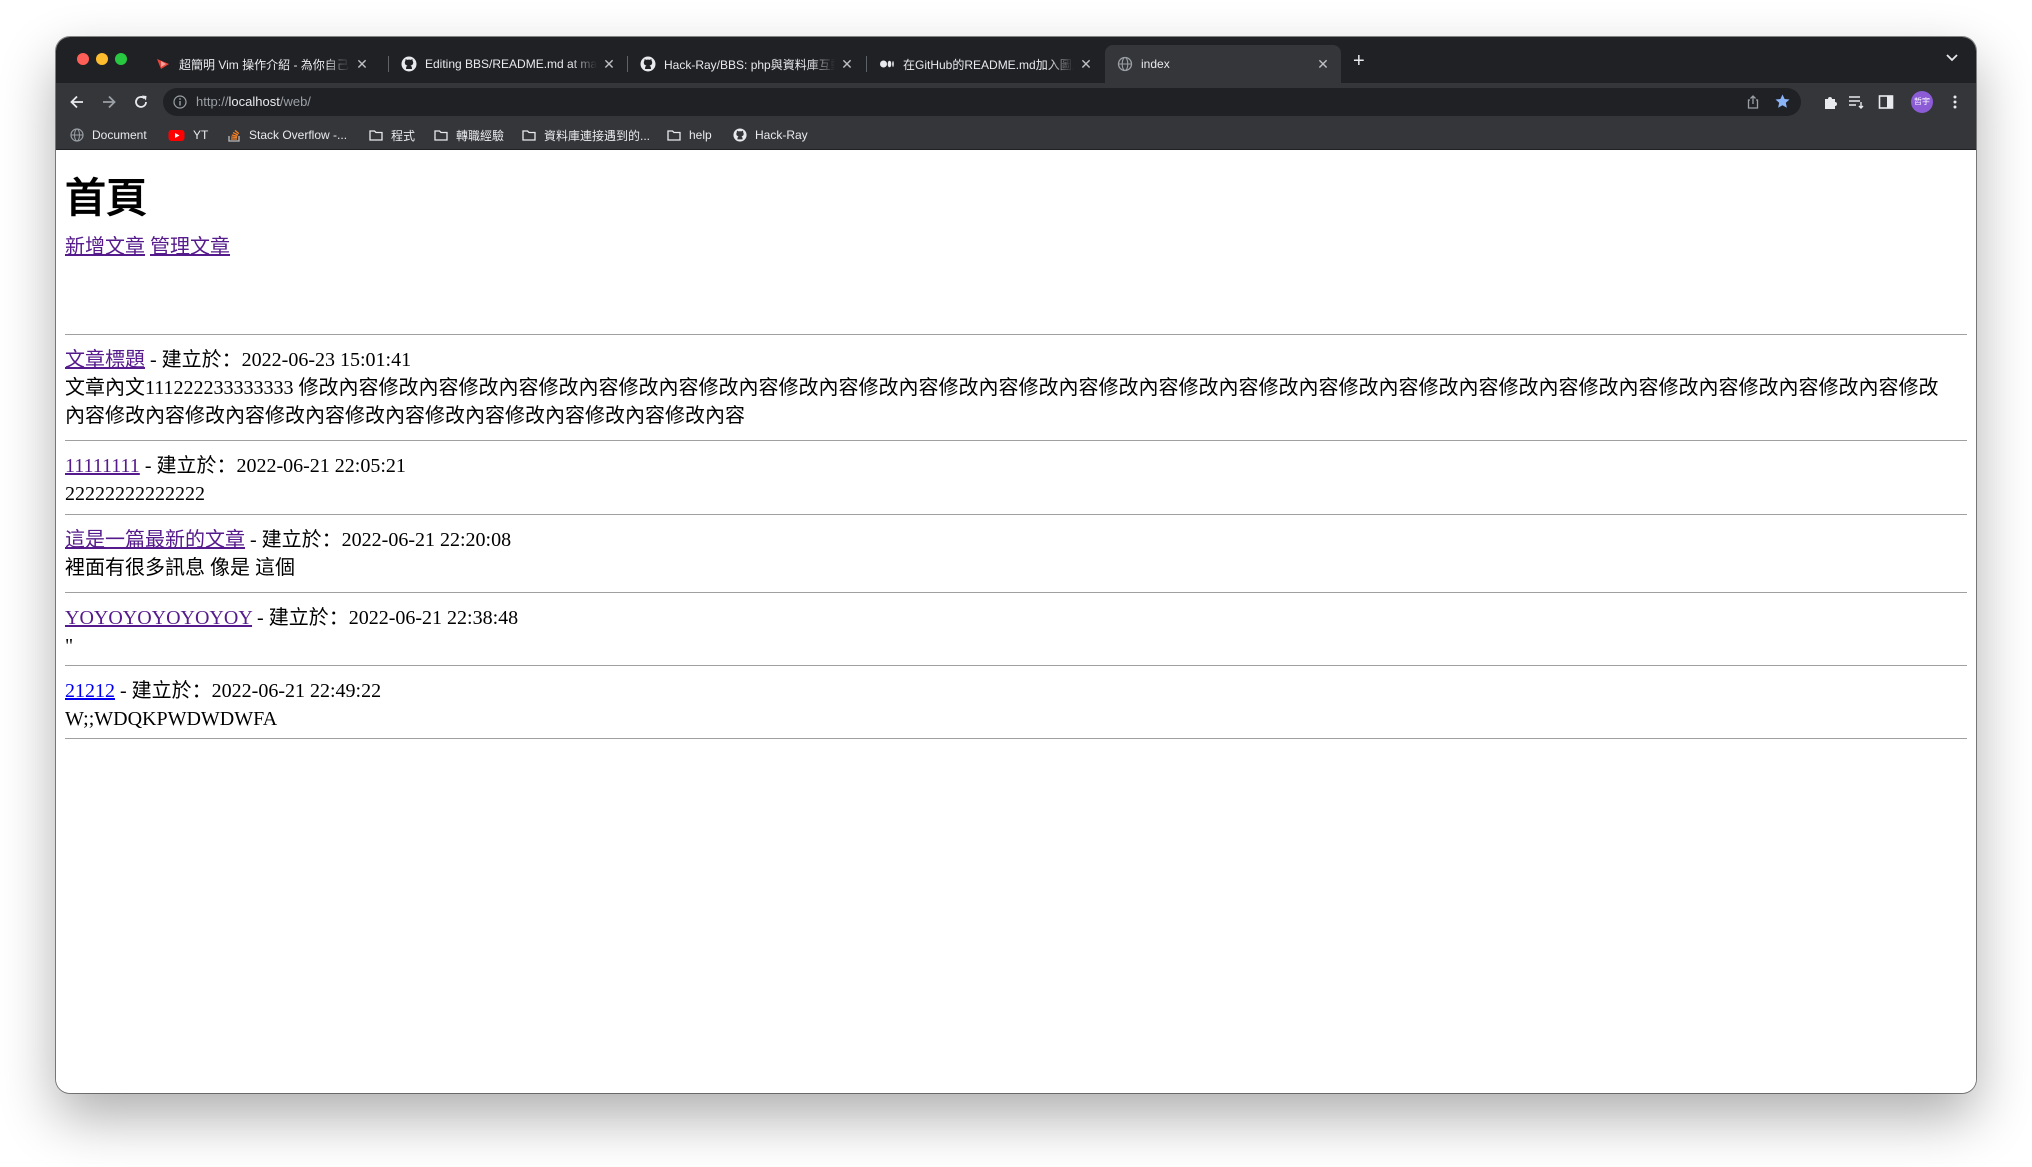 The image size is (2032, 1167). Describe the element at coordinates (982, 102) in the screenshot. I see `address-bar: http://localhost/web/` at that location.